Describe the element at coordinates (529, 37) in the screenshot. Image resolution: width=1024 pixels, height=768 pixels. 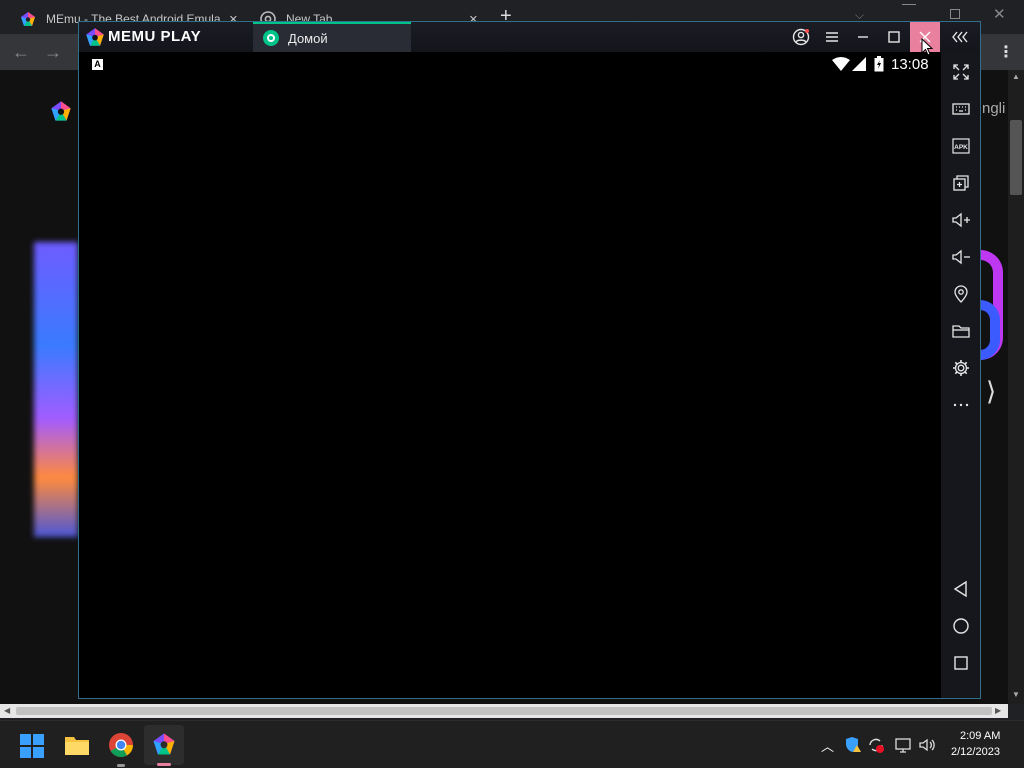
I see `memu-titlebar: MEMU PLAY Домой` at that location.